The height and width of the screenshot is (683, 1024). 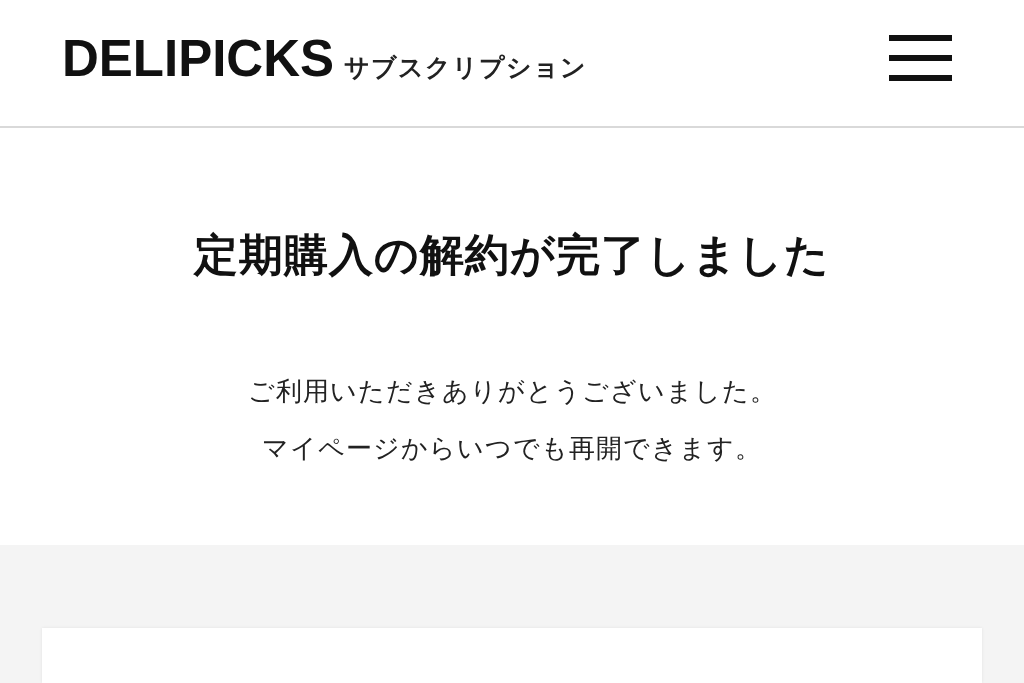 What do you see at coordinates (466, 67) in the screenshot?
I see `logo-subtitle: サブスクリプション` at bounding box center [466, 67].